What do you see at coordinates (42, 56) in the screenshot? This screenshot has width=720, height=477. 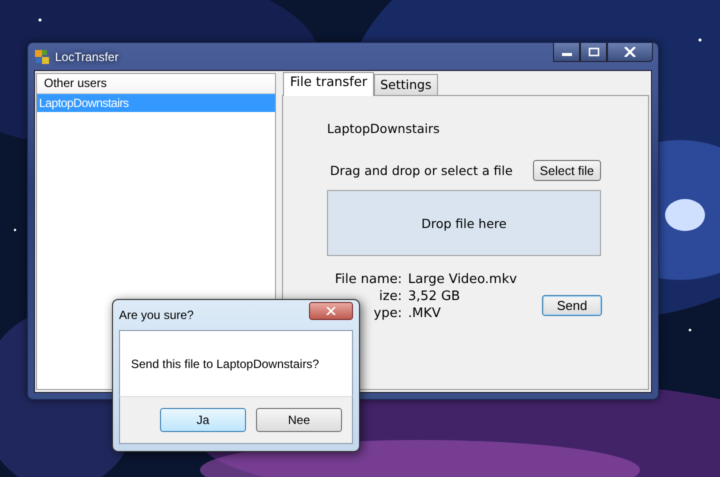 I see `app-icon` at bounding box center [42, 56].